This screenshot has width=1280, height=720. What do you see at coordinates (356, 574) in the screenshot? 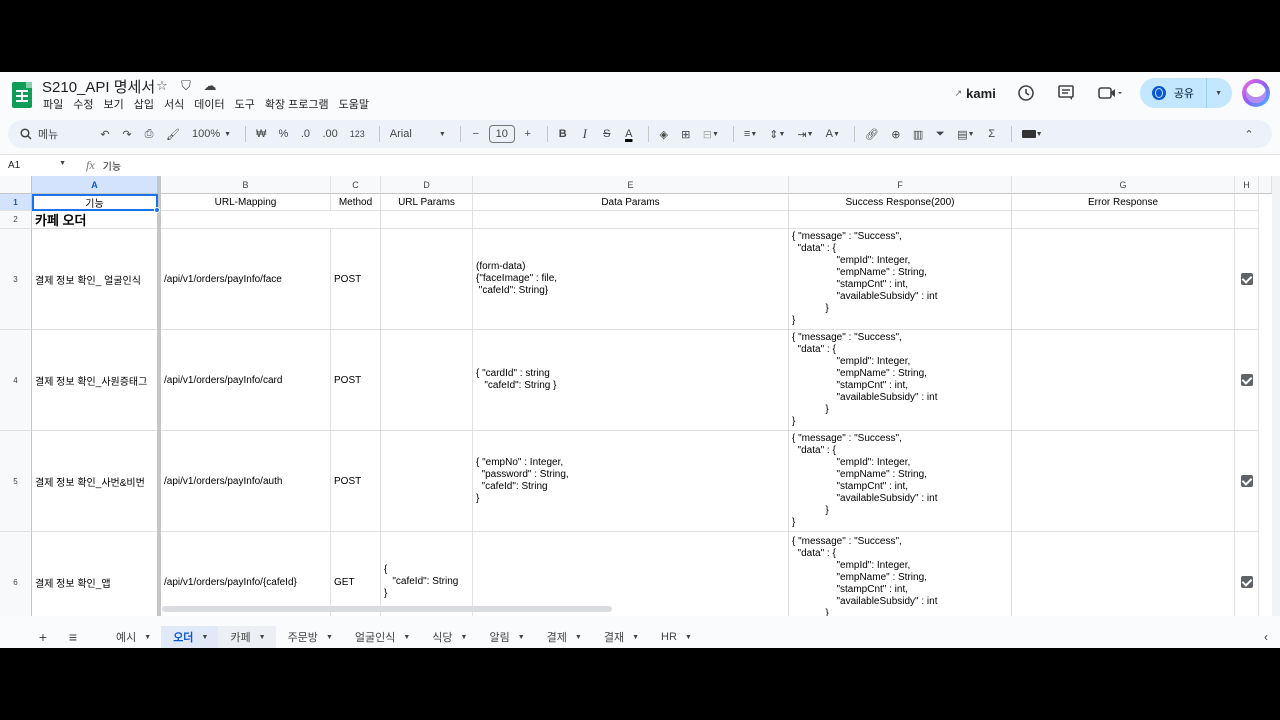
I see `cell-c6: GET` at bounding box center [356, 574].